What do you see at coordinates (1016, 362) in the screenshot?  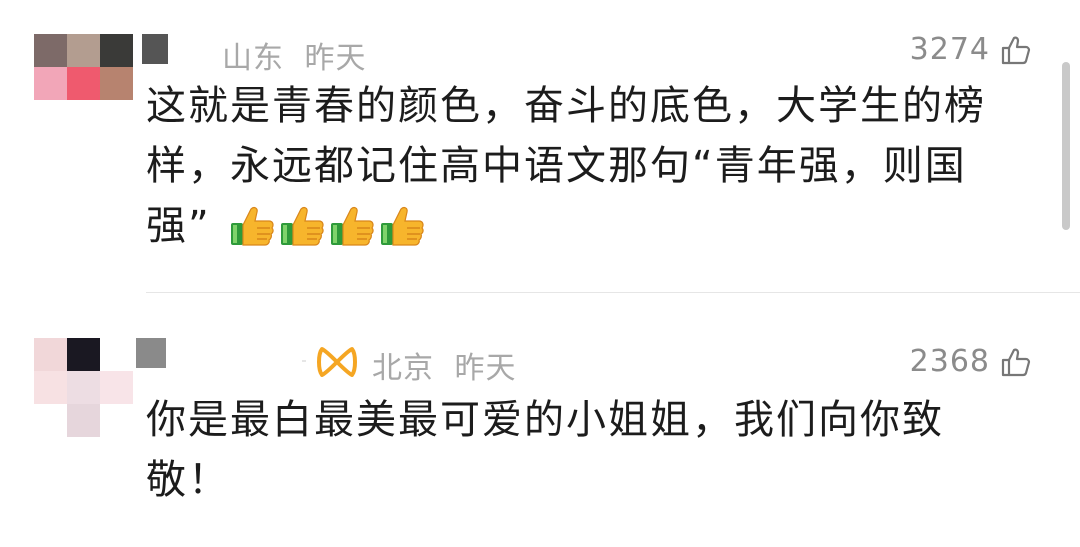 I see `thumbs-up-icon` at bounding box center [1016, 362].